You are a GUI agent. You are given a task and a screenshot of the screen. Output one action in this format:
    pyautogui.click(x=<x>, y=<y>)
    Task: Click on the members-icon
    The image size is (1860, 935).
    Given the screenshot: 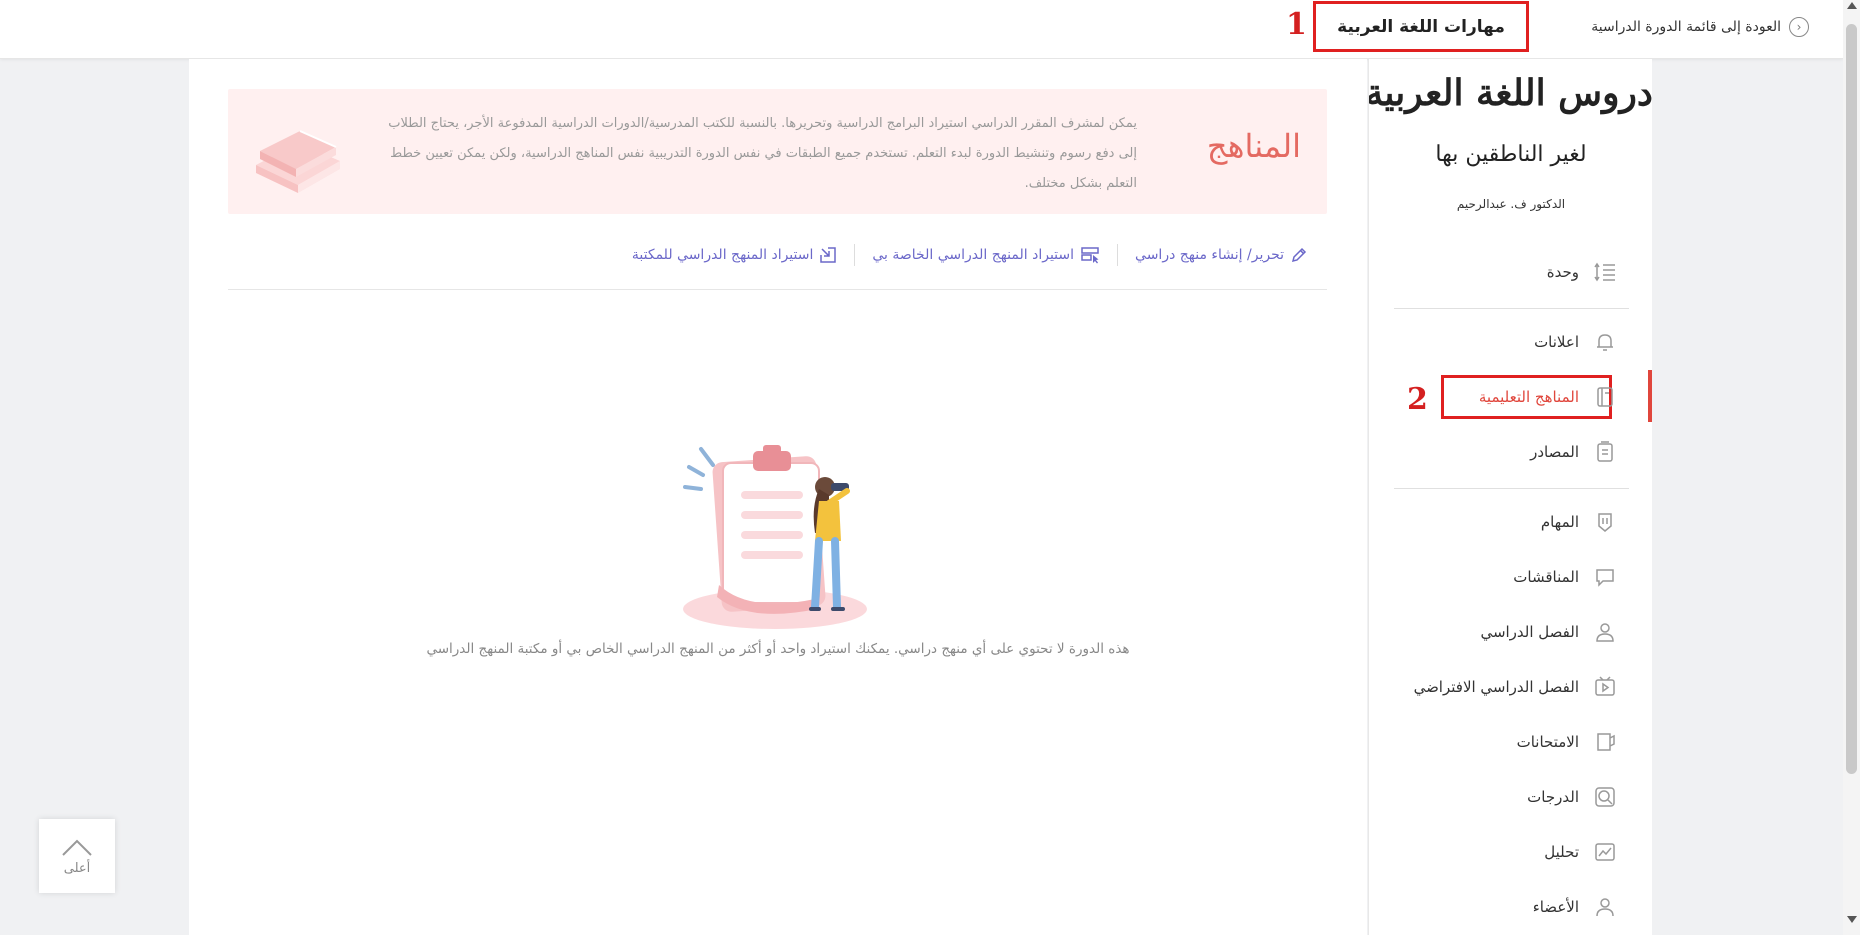 What is the action you would take?
    pyautogui.click(x=1605, y=907)
    